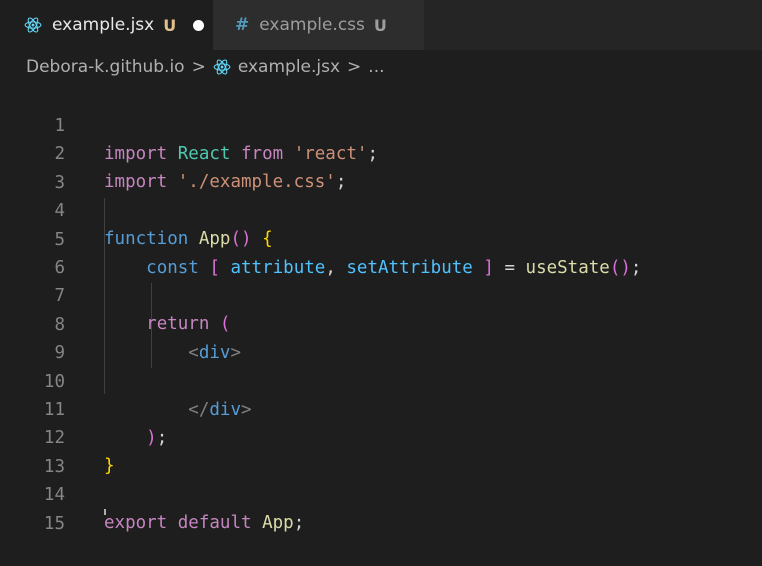 Image resolution: width=762 pixels, height=566 pixels. What do you see at coordinates (381, 209) in the screenshot?
I see `code-line: 4 function App() {` at bounding box center [381, 209].